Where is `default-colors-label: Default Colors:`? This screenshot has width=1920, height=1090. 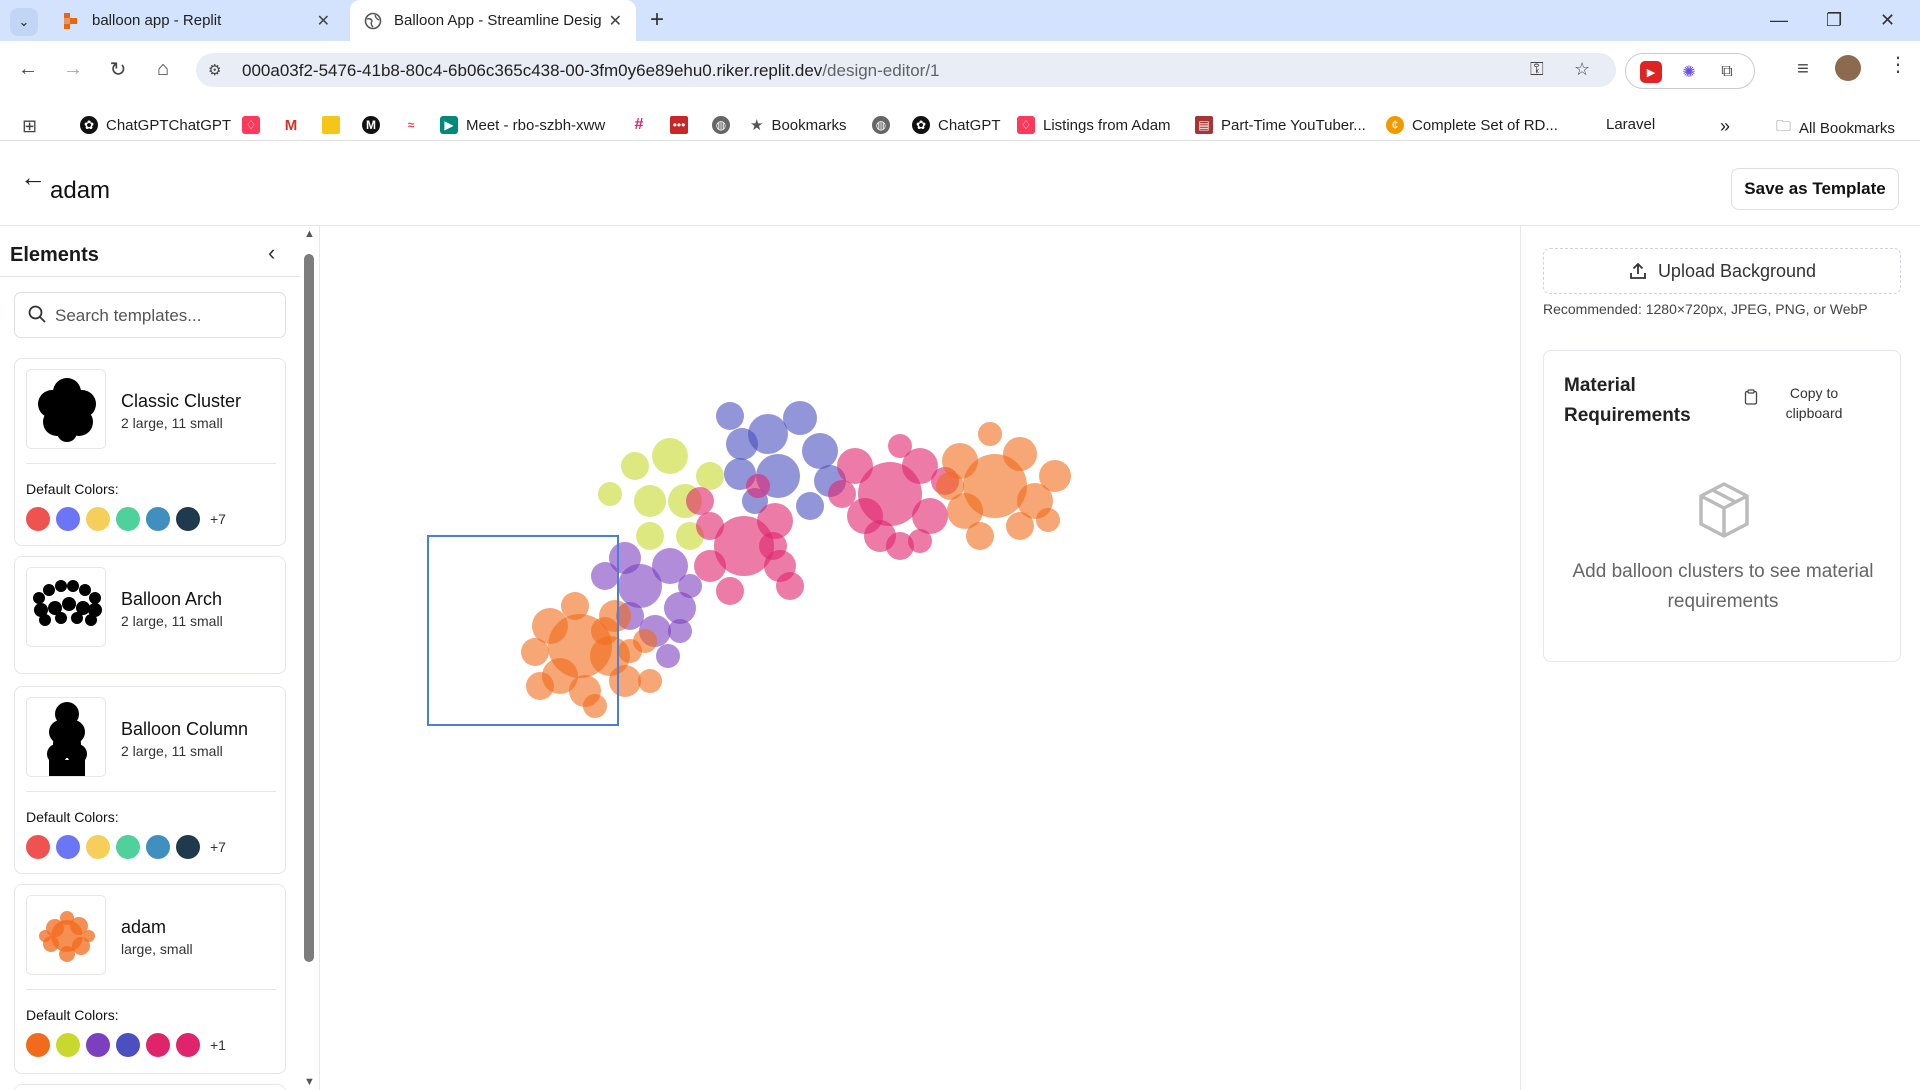
default-colors-label: Default Colors: is located at coordinates (72, 817).